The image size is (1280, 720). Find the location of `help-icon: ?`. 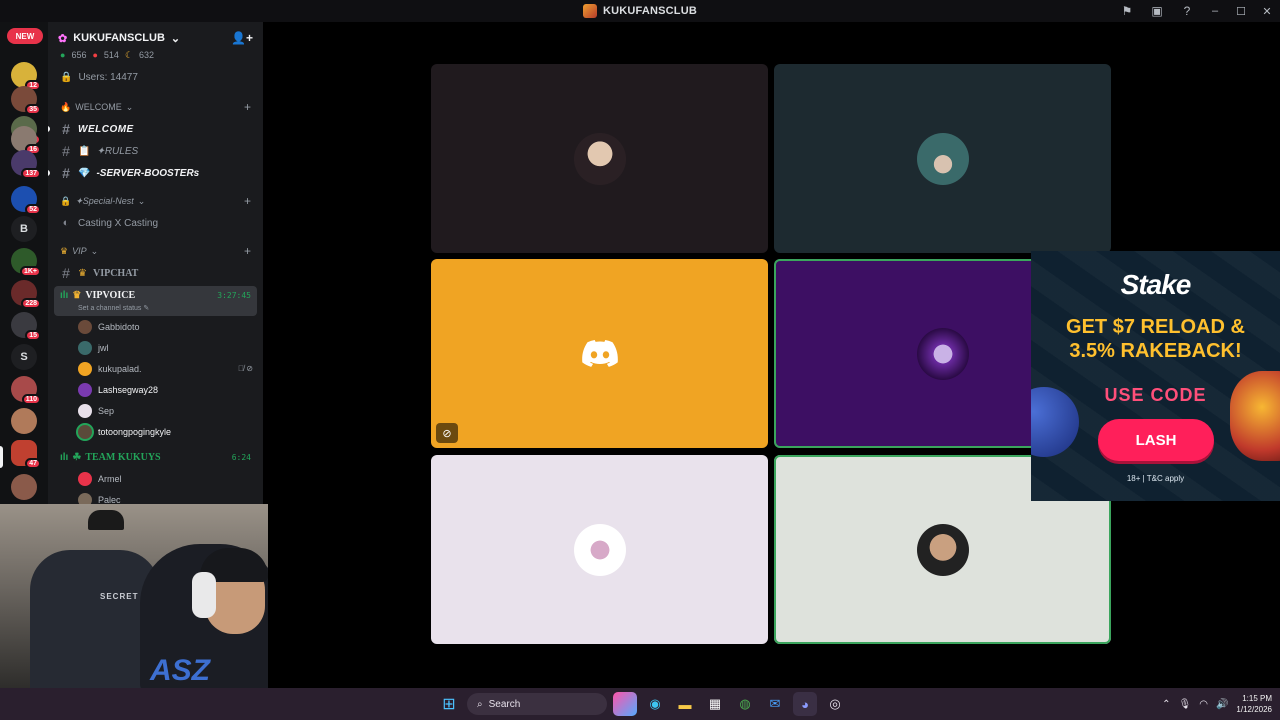

help-icon: ? is located at coordinates (1187, 11).